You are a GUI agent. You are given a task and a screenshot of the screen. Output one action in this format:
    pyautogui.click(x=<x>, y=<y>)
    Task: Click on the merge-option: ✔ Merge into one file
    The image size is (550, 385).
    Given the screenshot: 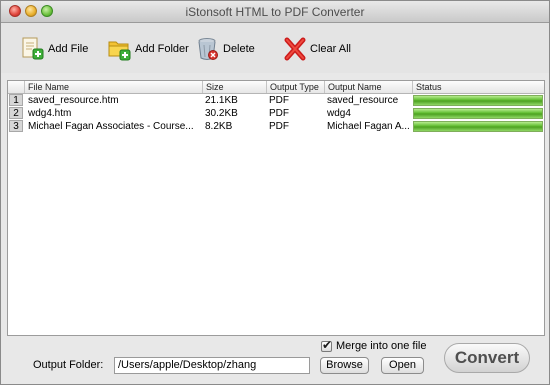 What is the action you would take?
    pyautogui.click(x=374, y=344)
    